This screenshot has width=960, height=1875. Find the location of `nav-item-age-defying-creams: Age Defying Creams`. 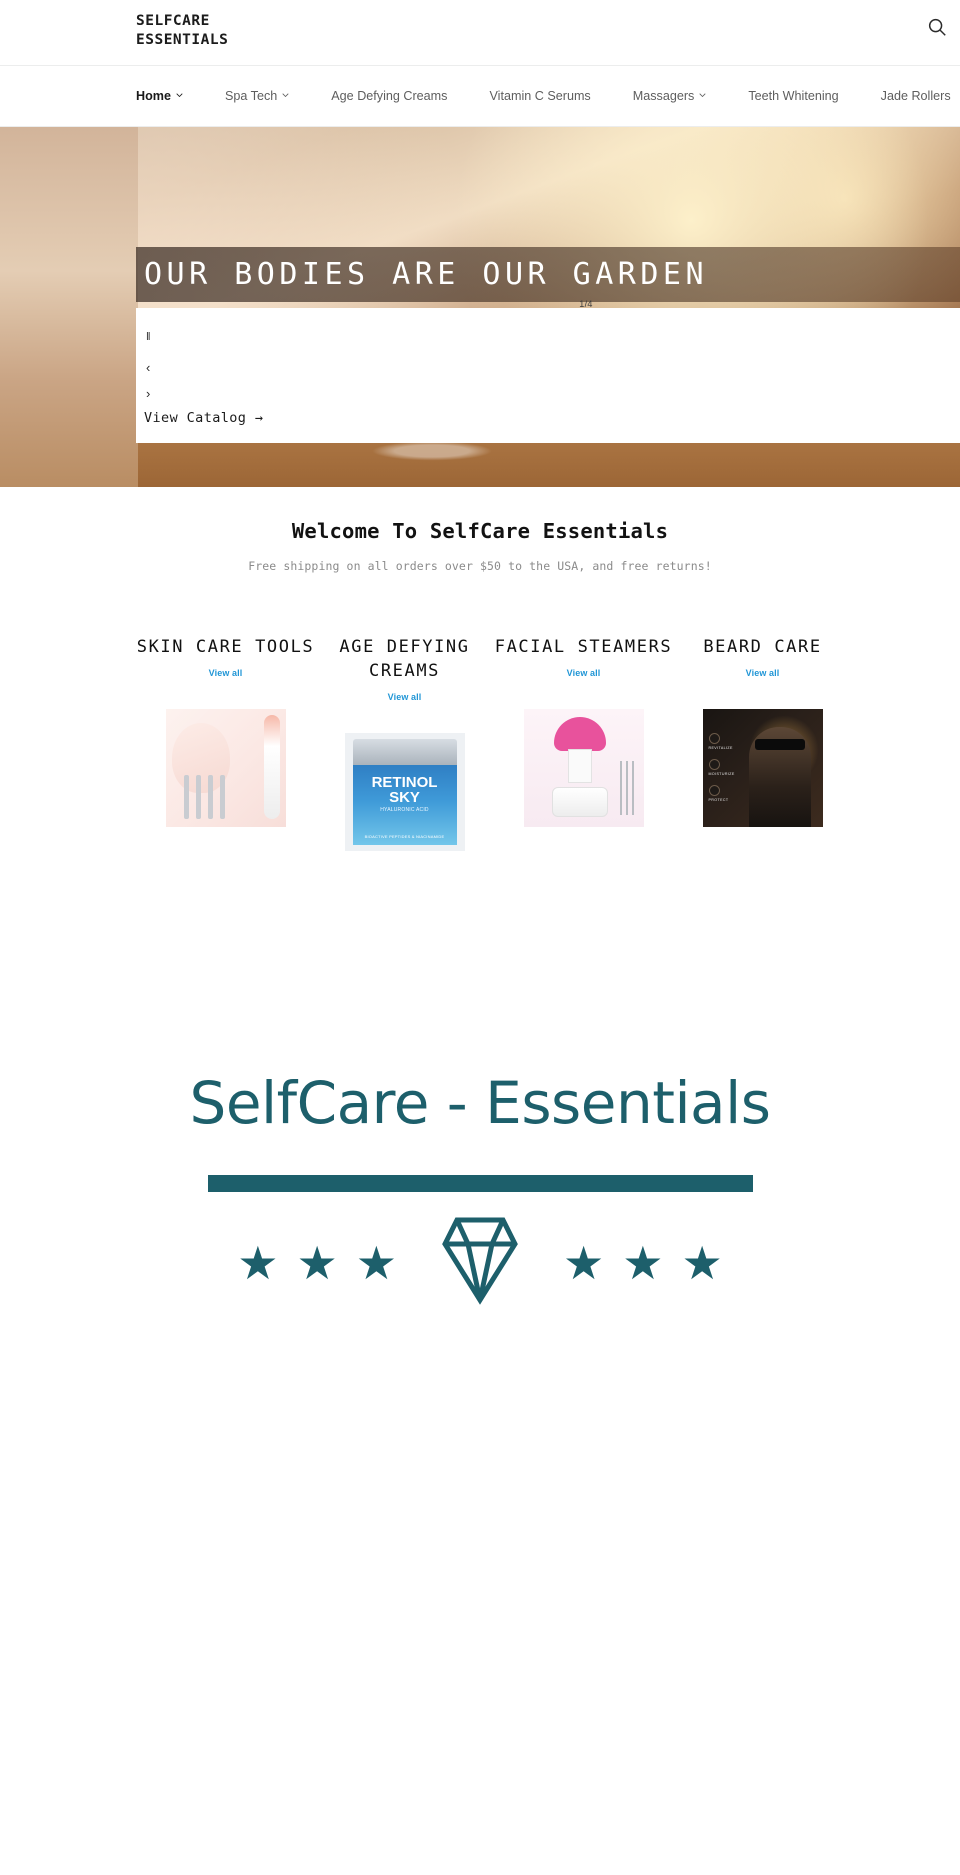

nav-item-age-defying-creams: Age Defying Creams is located at coordinates (389, 96).